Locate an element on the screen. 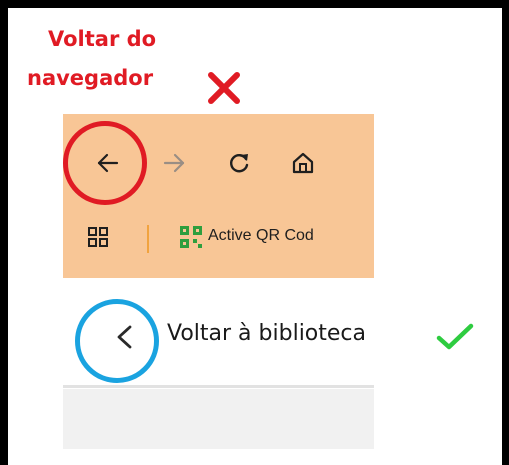 The image size is (509, 465). back-to-library-link: Voltar à biblioteca is located at coordinates (266, 333).